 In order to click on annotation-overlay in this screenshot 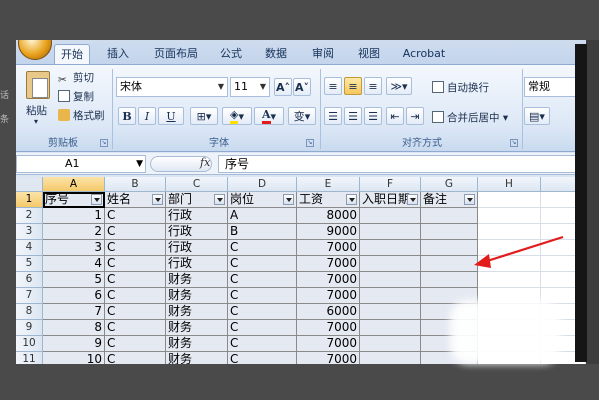, I will do `click(519, 251)`.